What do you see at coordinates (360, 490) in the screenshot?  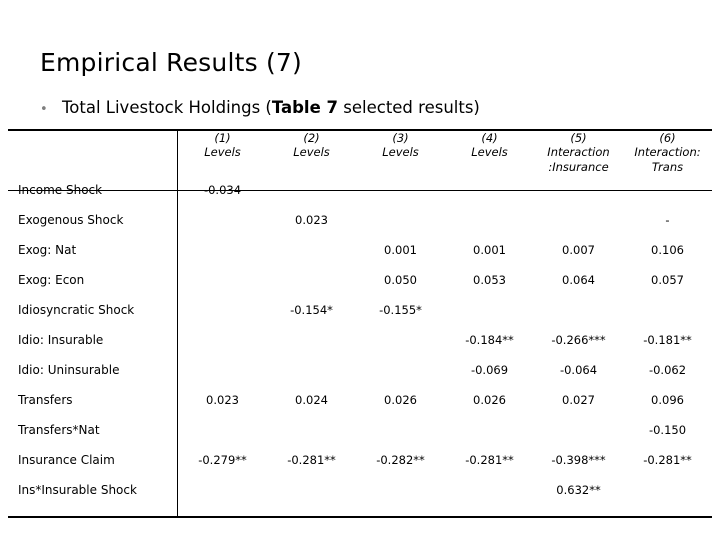 I see `table-row: Ins*Insurable Shock 0.632**` at bounding box center [360, 490].